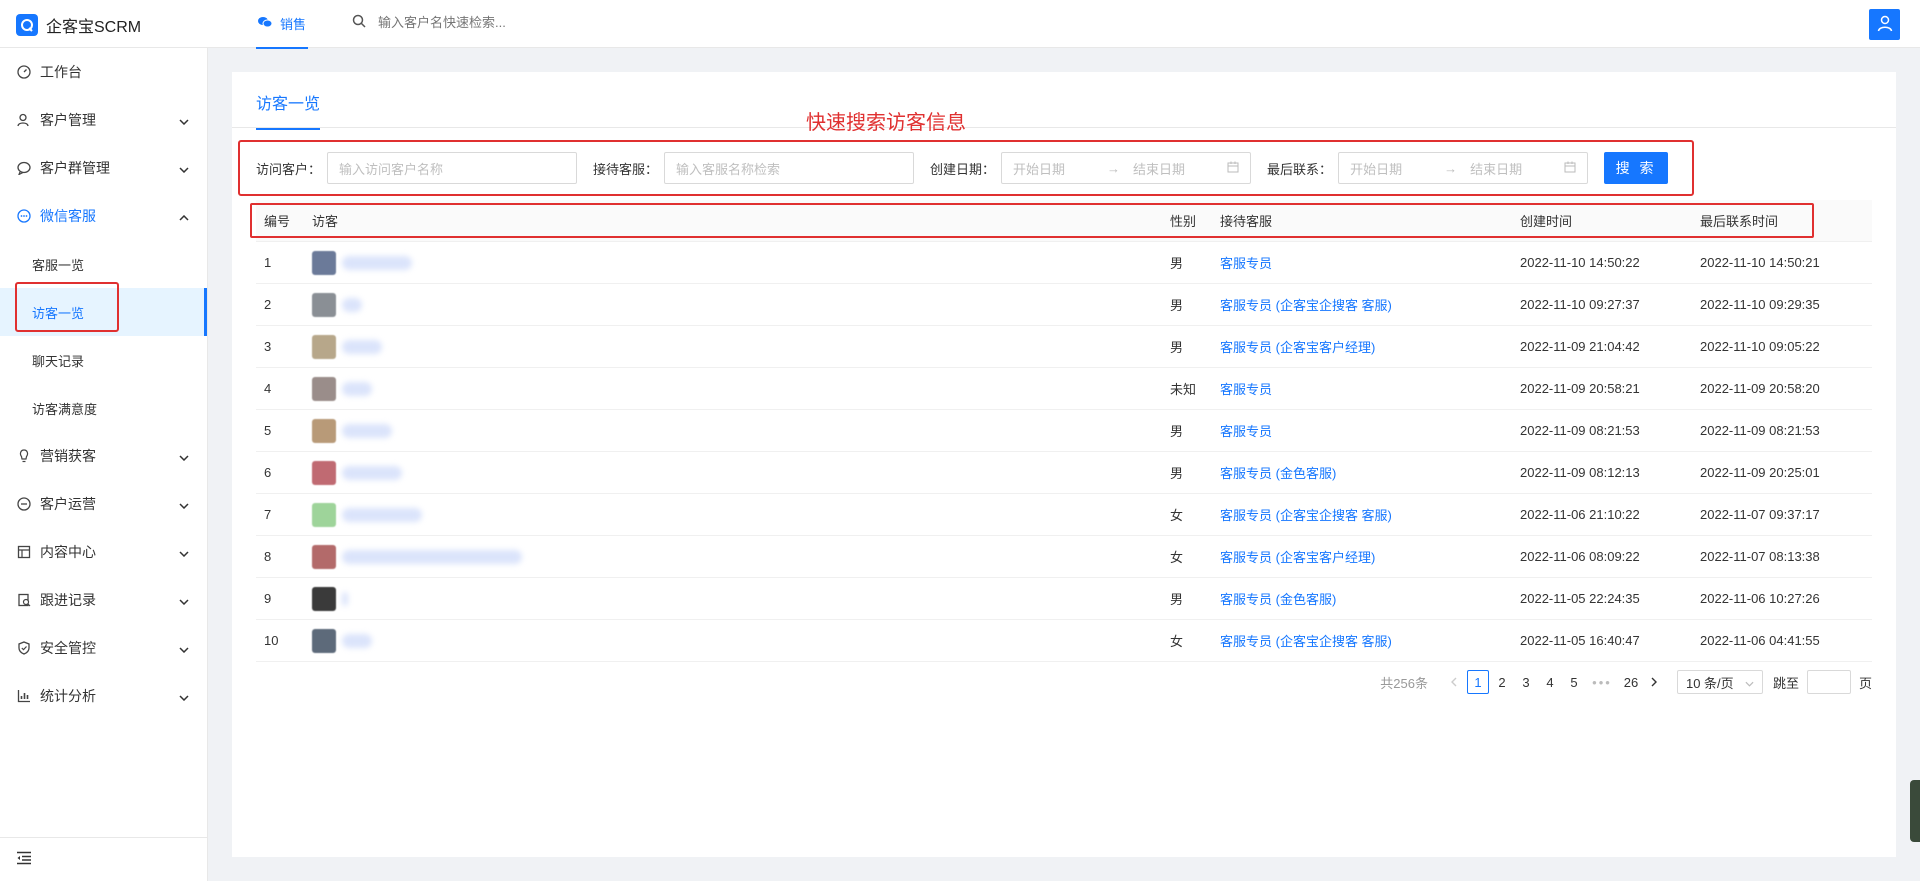 The height and width of the screenshot is (881, 1920). What do you see at coordinates (1915, 811) in the screenshot?
I see `floating-side-widget` at bounding box center [1915, 811].